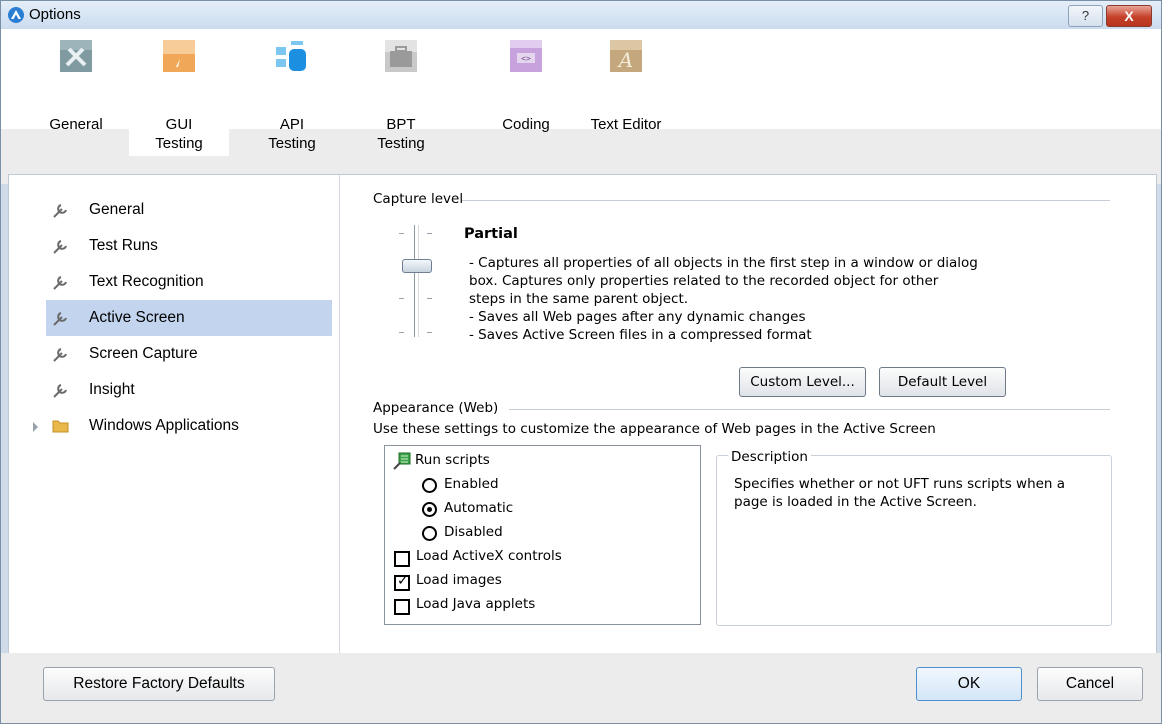  What do you see at coordinates (416, 281) in the screenshot?
I see `capture-level-slider` at bounding box center [416, 281].